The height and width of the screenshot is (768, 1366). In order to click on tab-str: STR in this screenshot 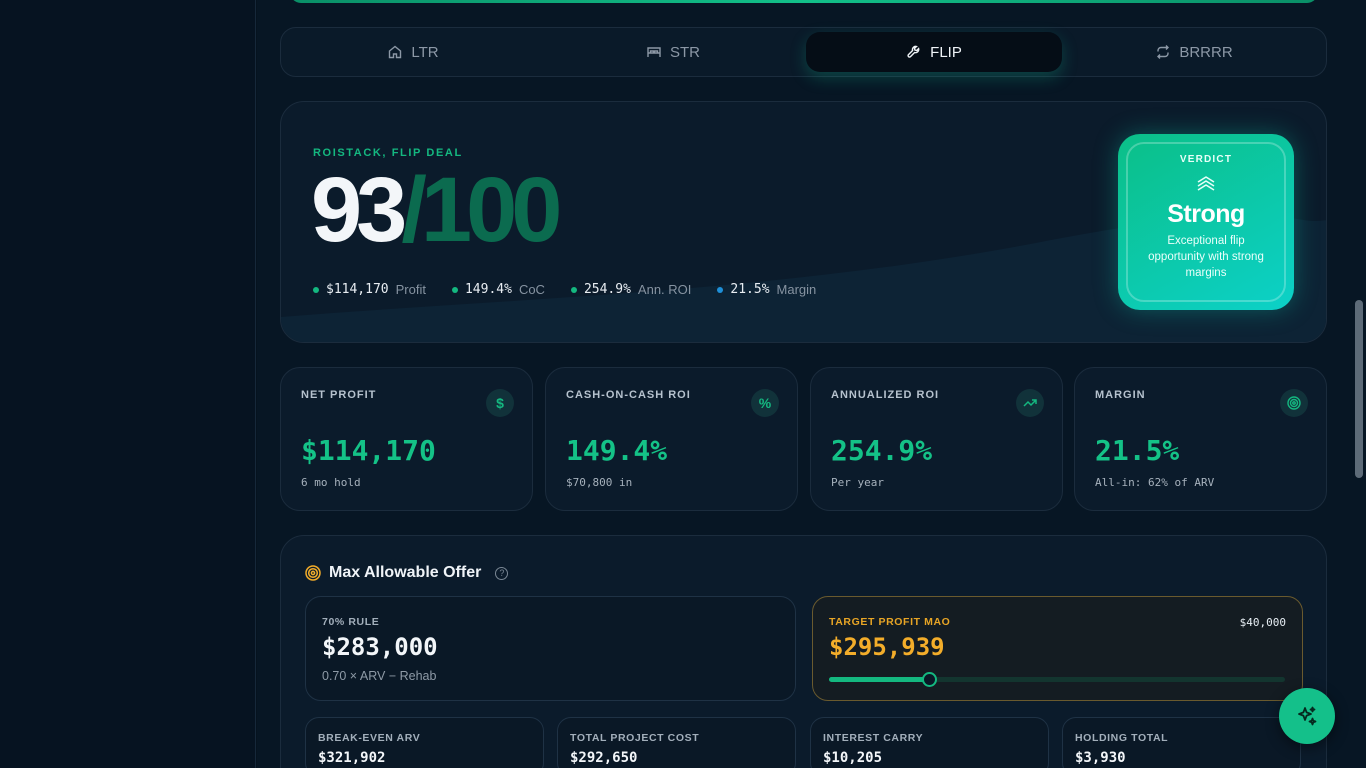, I will do `click(673, 52)`.